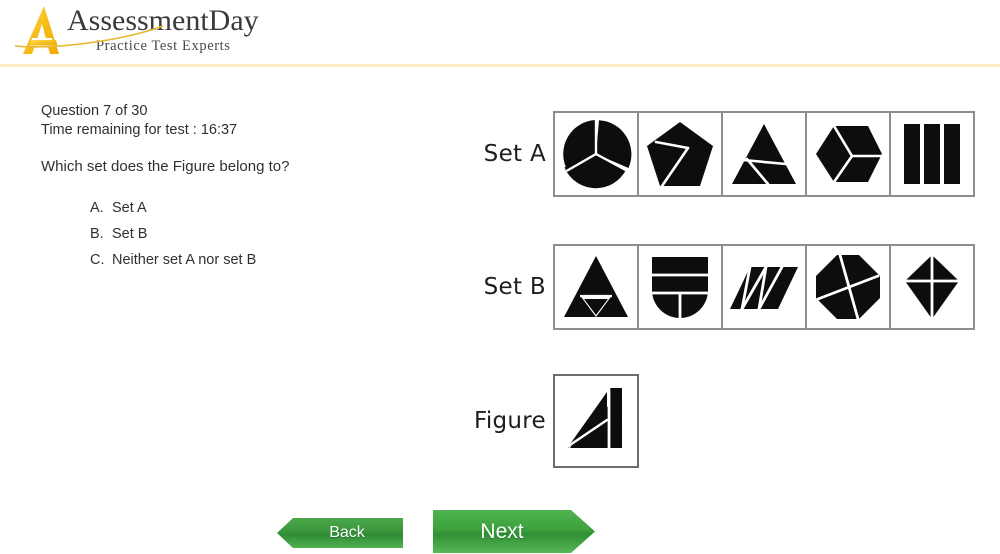  I want to click on triangle-split-three-cell, so click(765, 154).